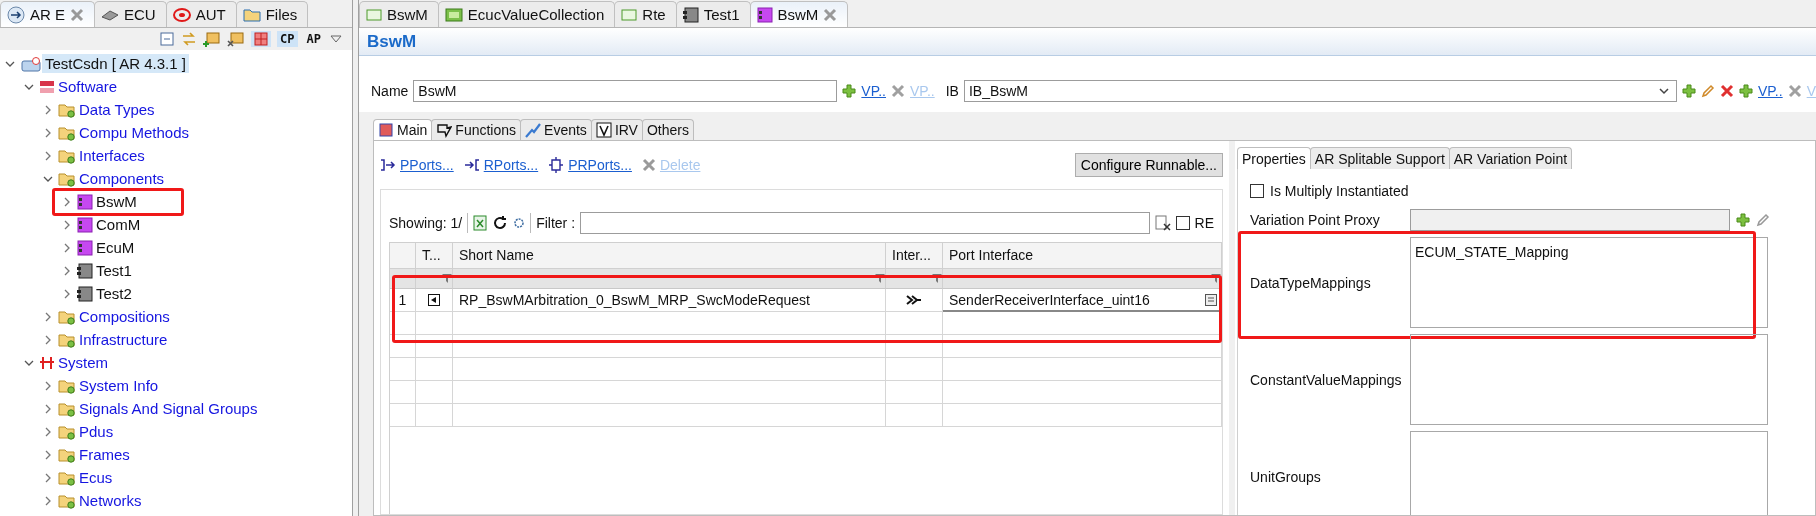  I want to click on showing-count: Showing: 1/, so click(426, 223).